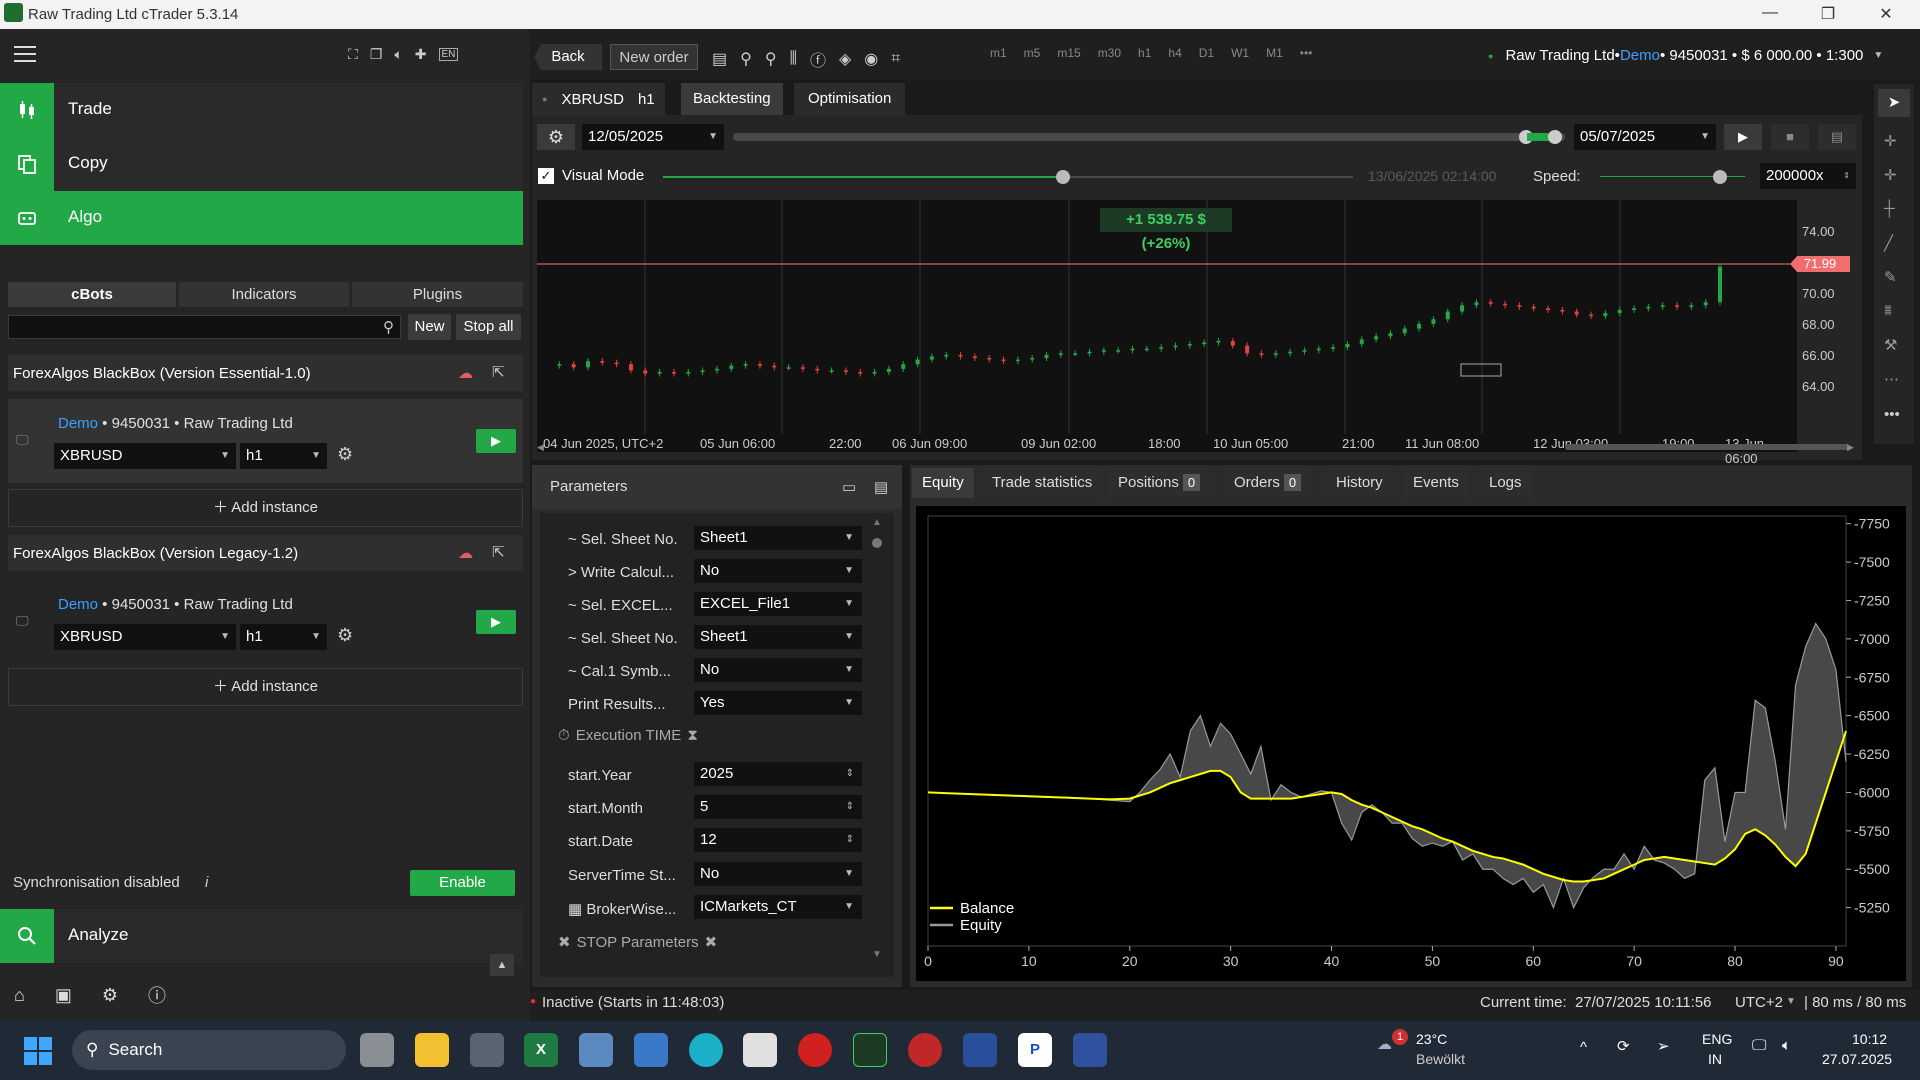  What do you see at coordinates (1109, 53) in the screenshot?
I see `tf-m30: m30` at bounding box center [1109, 53].